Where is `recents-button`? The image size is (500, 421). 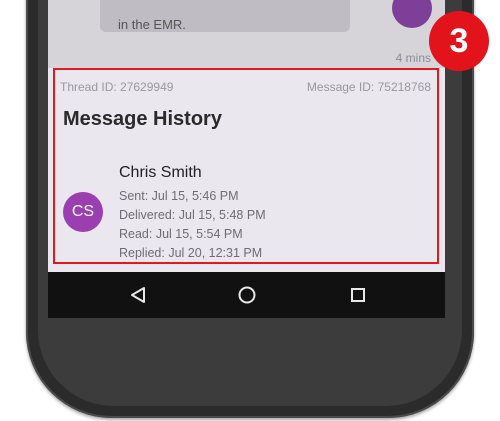
recents-button is located at coordinates (358, 295).